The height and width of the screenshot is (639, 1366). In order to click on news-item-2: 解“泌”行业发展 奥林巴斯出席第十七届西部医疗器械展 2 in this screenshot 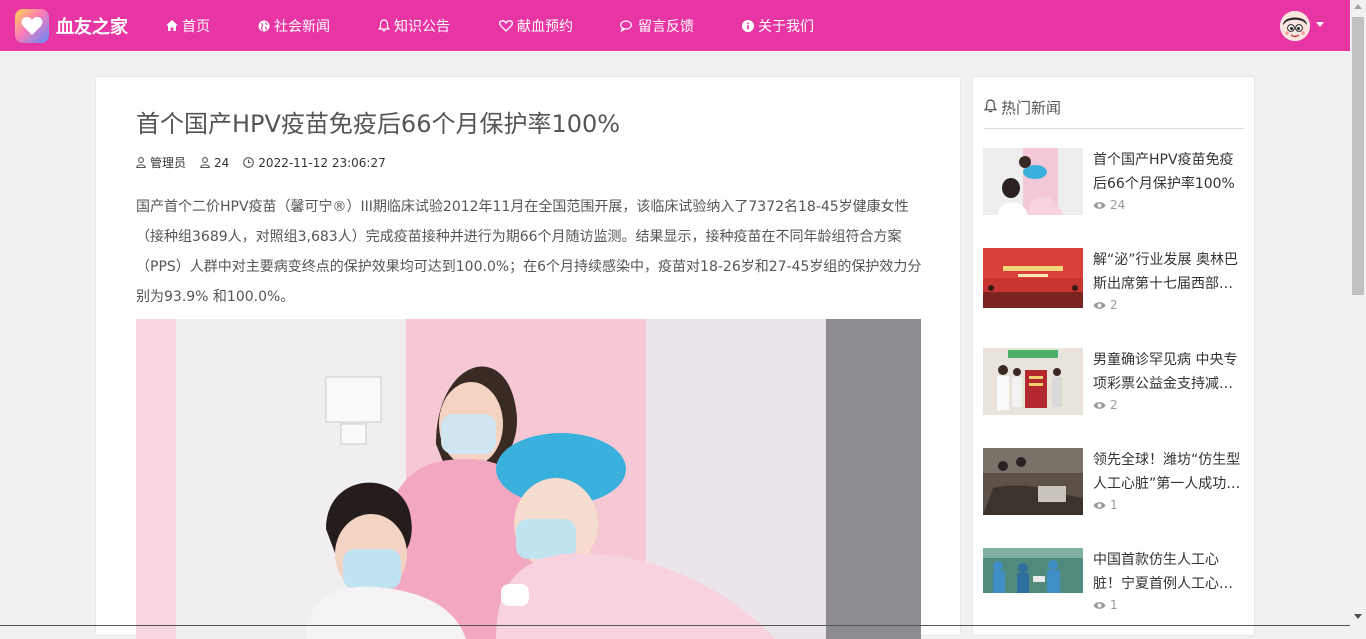, I will do `click(1114, 282)`.